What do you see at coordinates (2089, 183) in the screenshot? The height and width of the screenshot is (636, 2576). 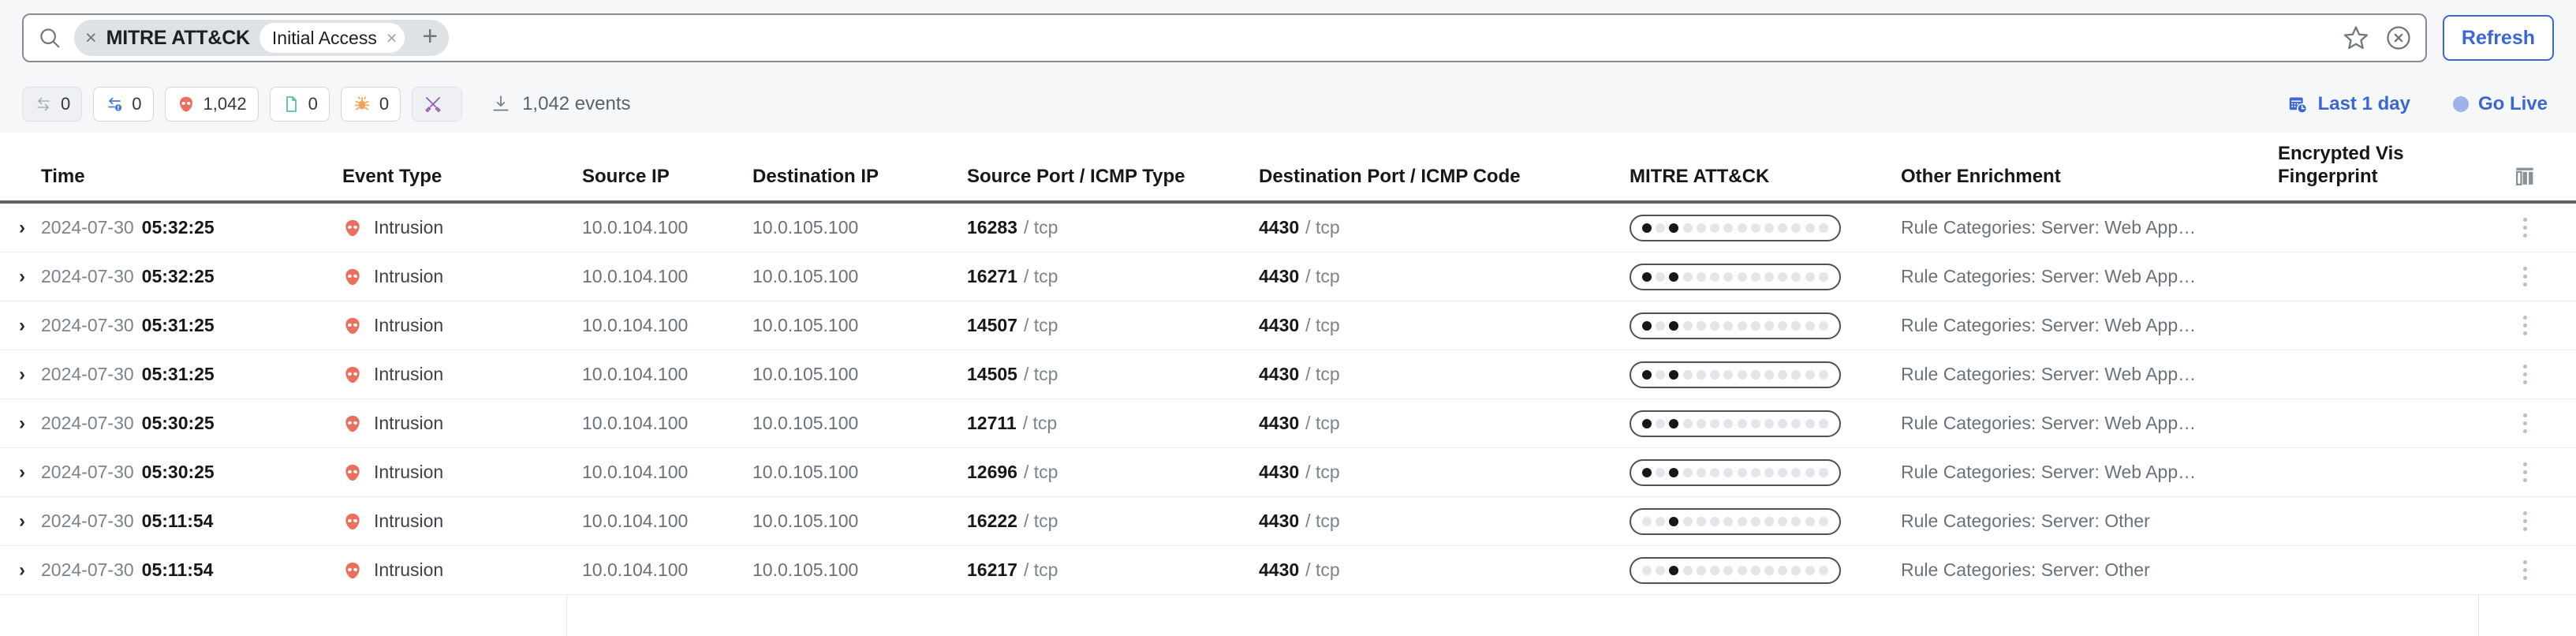 I see `column-header-other-enrichment: Other Enrichment` at bounding box center [2089, 183].